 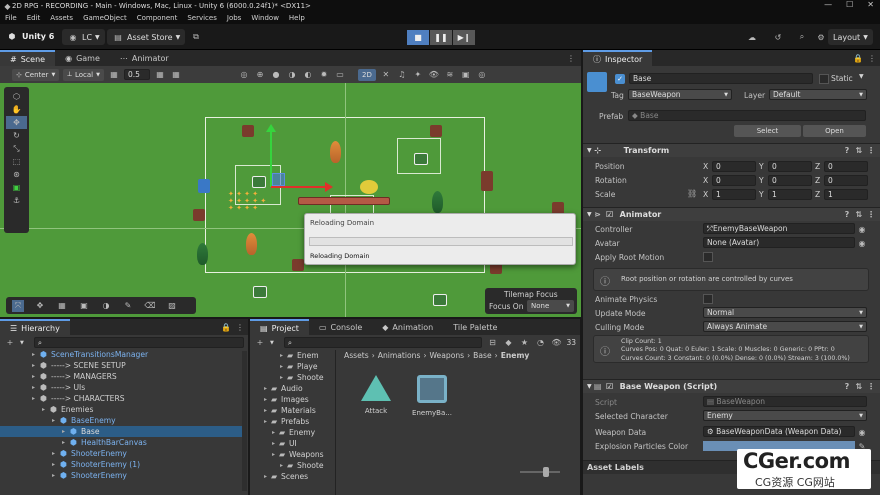 What do you see at coordinates (138, 342) in the screenshot?
I see `hierarchy-search-input: ⌕` at bounding box center [138, 342].